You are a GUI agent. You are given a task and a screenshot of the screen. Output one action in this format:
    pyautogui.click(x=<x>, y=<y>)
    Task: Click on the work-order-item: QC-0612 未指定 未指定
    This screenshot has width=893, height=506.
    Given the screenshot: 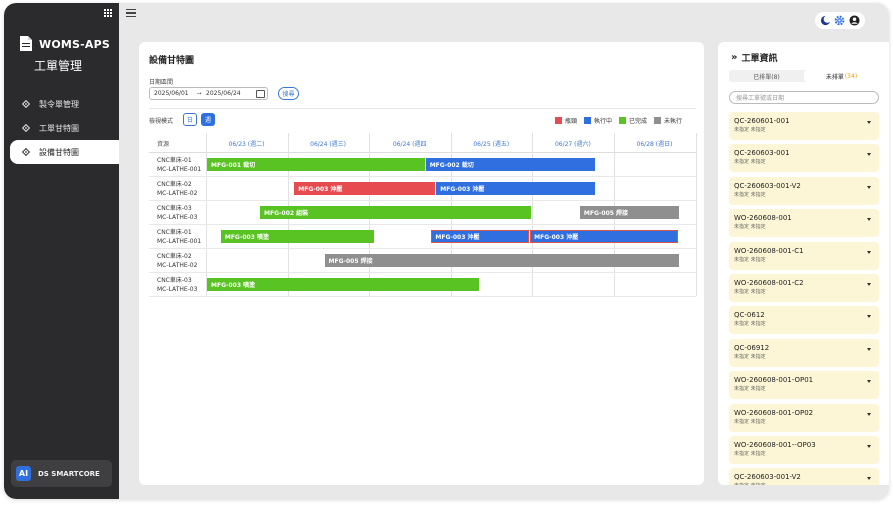 What is the action you would take?
    pyautogui.click(x=804, y=320)
    